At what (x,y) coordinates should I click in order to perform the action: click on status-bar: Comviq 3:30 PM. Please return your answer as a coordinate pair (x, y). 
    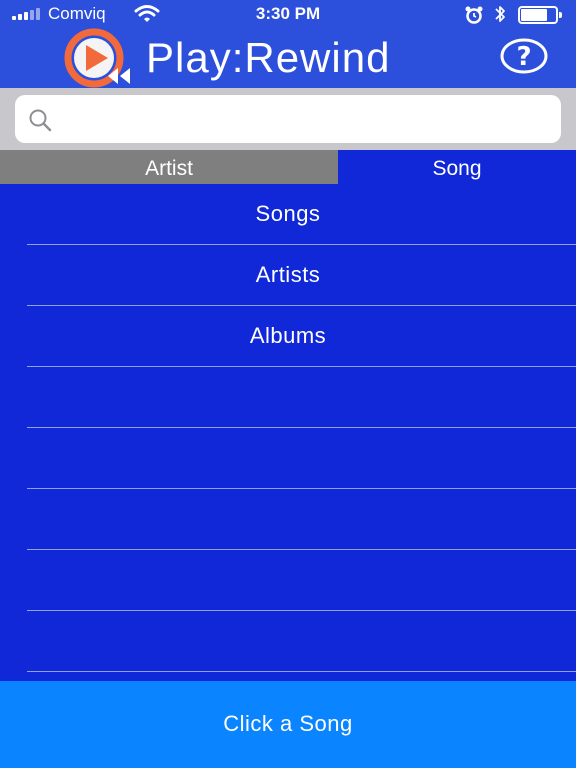
    Looking at the image, I should click on (288, 14).